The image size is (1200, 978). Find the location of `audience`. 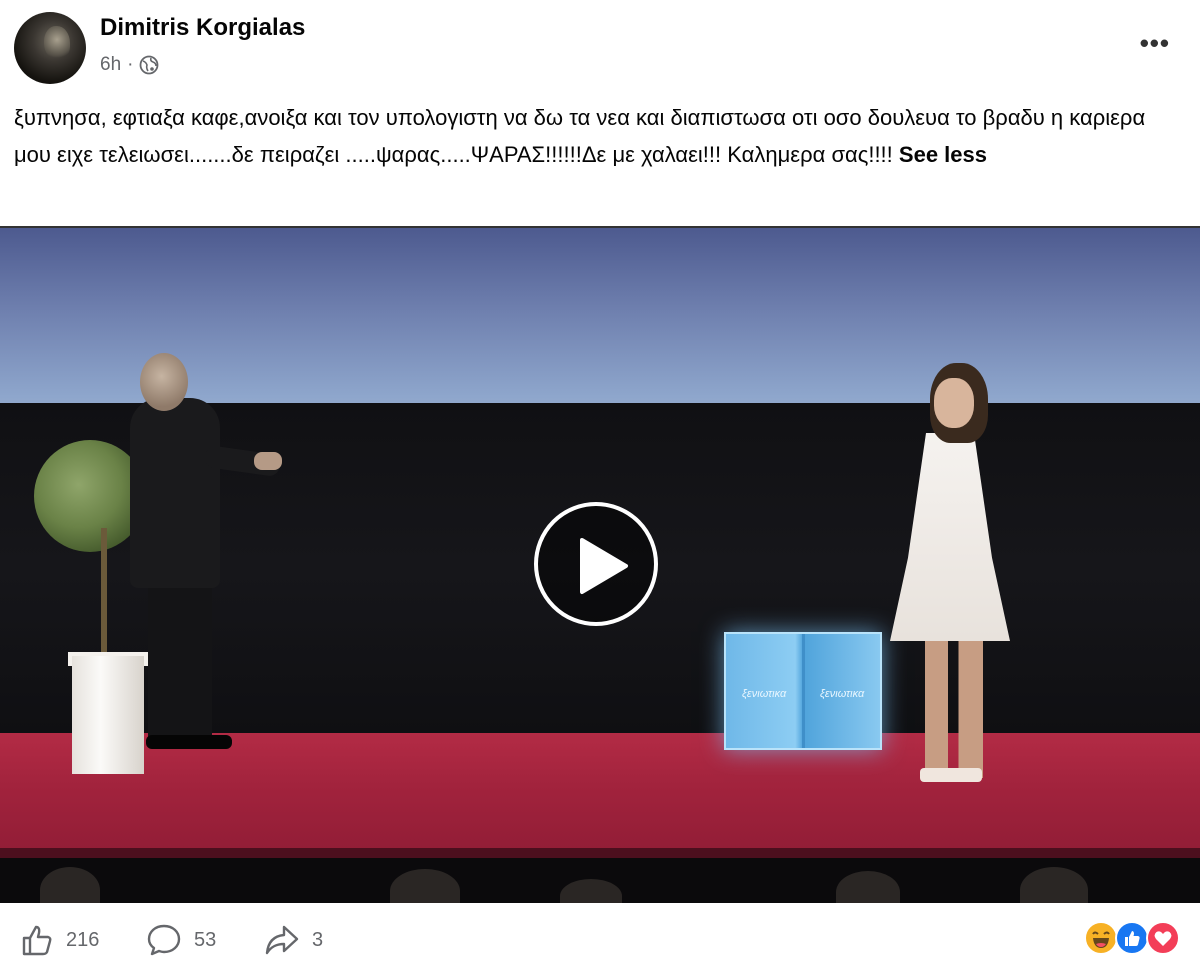

audience is located at coordinates (600, 880).